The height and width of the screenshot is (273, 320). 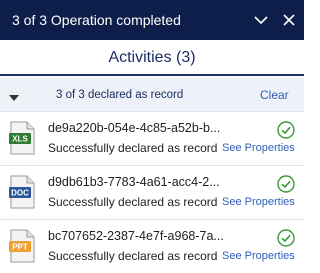 What do you see at coordinates (14, 95) in the screenshot?
I see `caret-down-icon` at bounding box center [14, 95].